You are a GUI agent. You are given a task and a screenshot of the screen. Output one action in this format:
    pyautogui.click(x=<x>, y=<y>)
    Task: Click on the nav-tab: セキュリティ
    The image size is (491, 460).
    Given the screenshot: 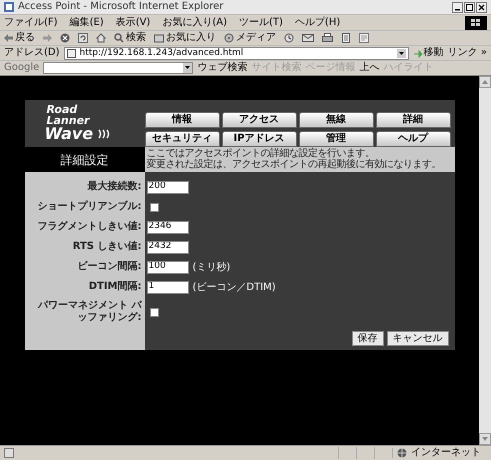 What is the action you would take?
    pyautogui.click(x=182, y=138)
    